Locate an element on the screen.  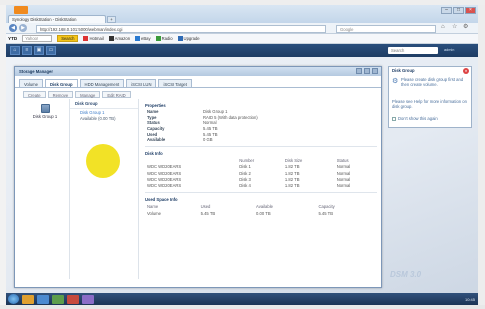
forward-icon: ▶ is located at coordinates (23, 28).